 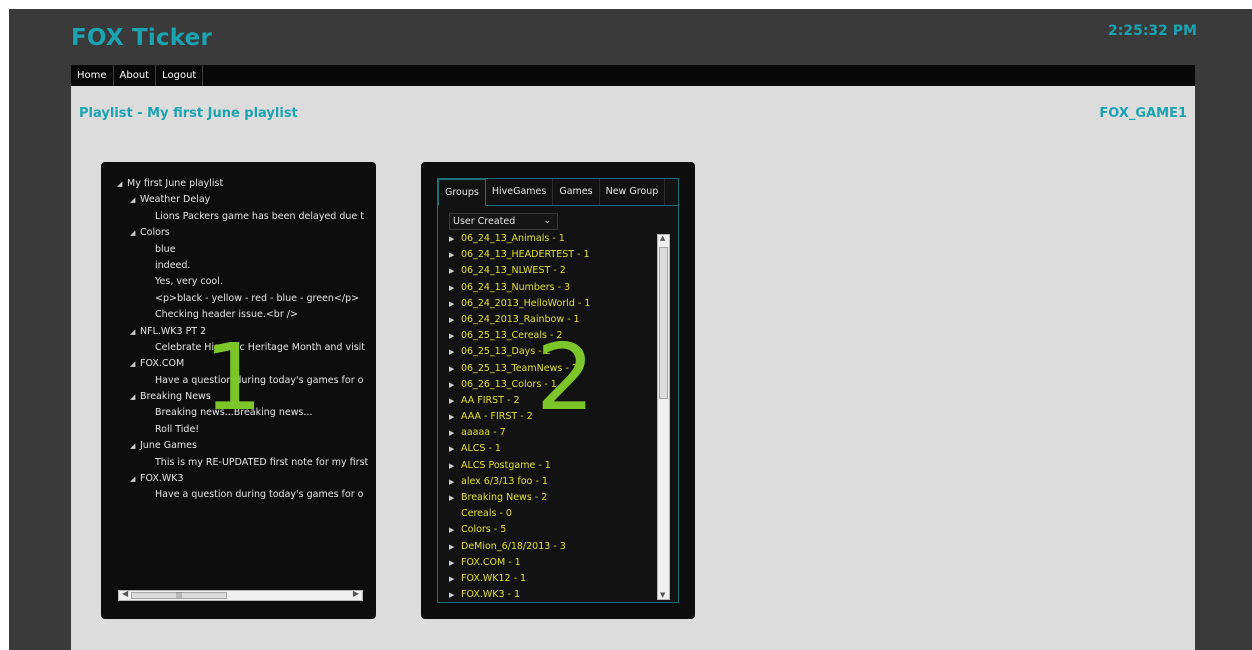 What do you see at coordinates (552, 401) in the screenshot?
I see `group-list-item: ▶ AA FIRST - 2` at bounding box center [552, 401].